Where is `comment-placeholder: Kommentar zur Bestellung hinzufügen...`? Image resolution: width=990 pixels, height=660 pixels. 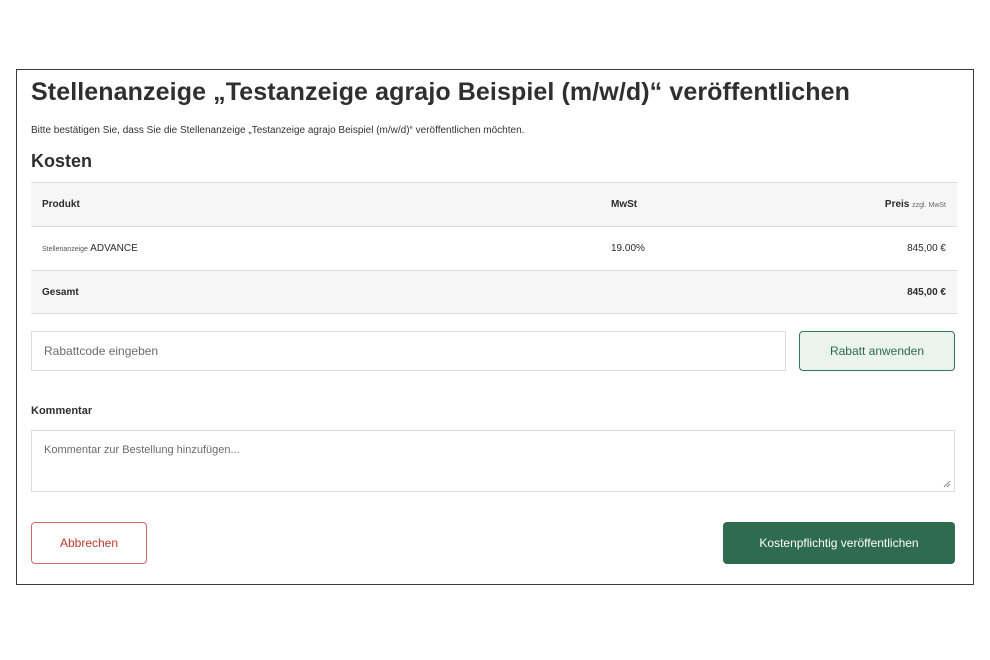 comment-placeholder: Kommentar zur Bestellung hinzufügen... is located at coordinates (142, 450).